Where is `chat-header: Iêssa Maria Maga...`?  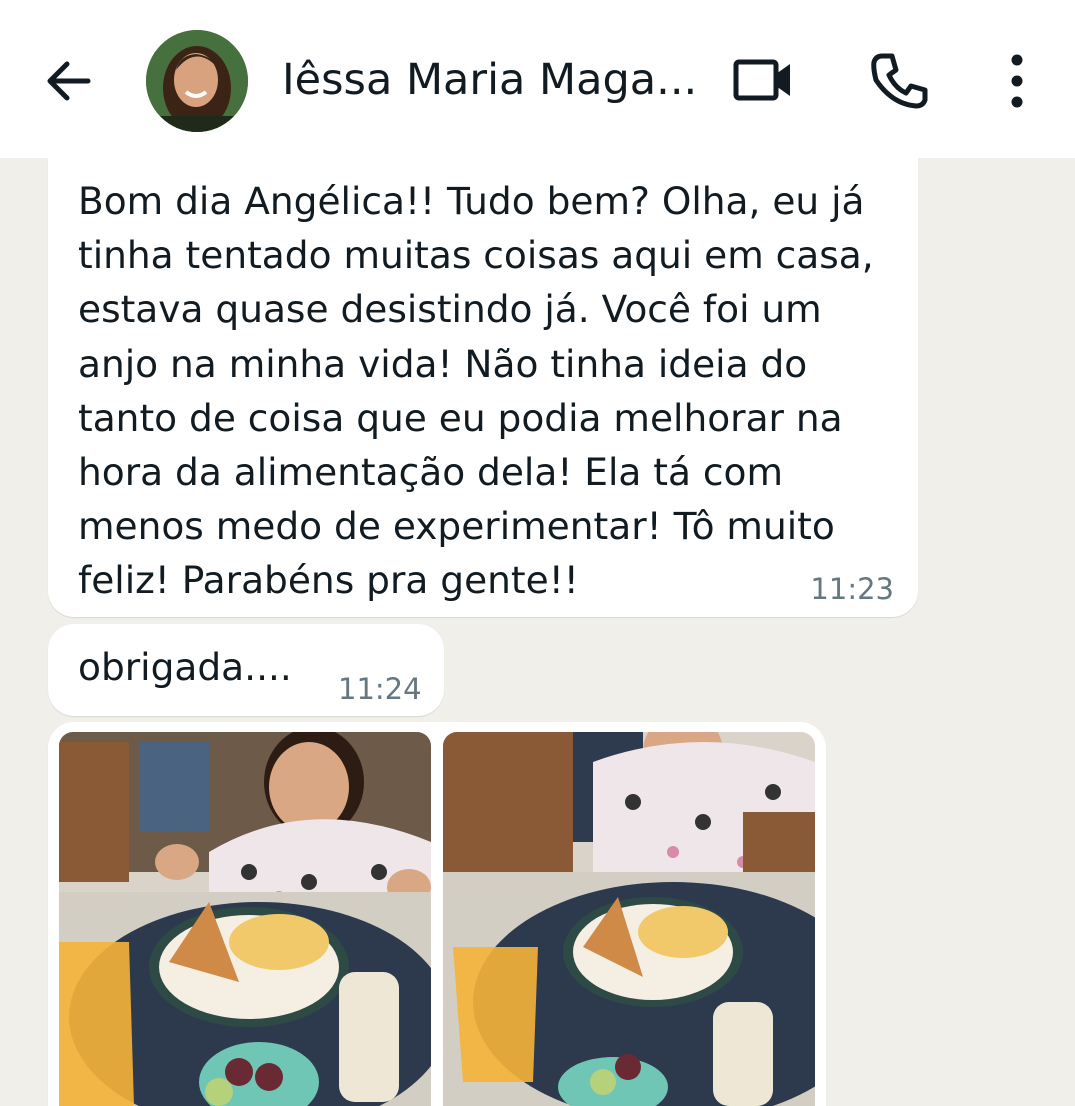
chat-header: Iêssa Maria Maga... is located at coordinates (537, 79).